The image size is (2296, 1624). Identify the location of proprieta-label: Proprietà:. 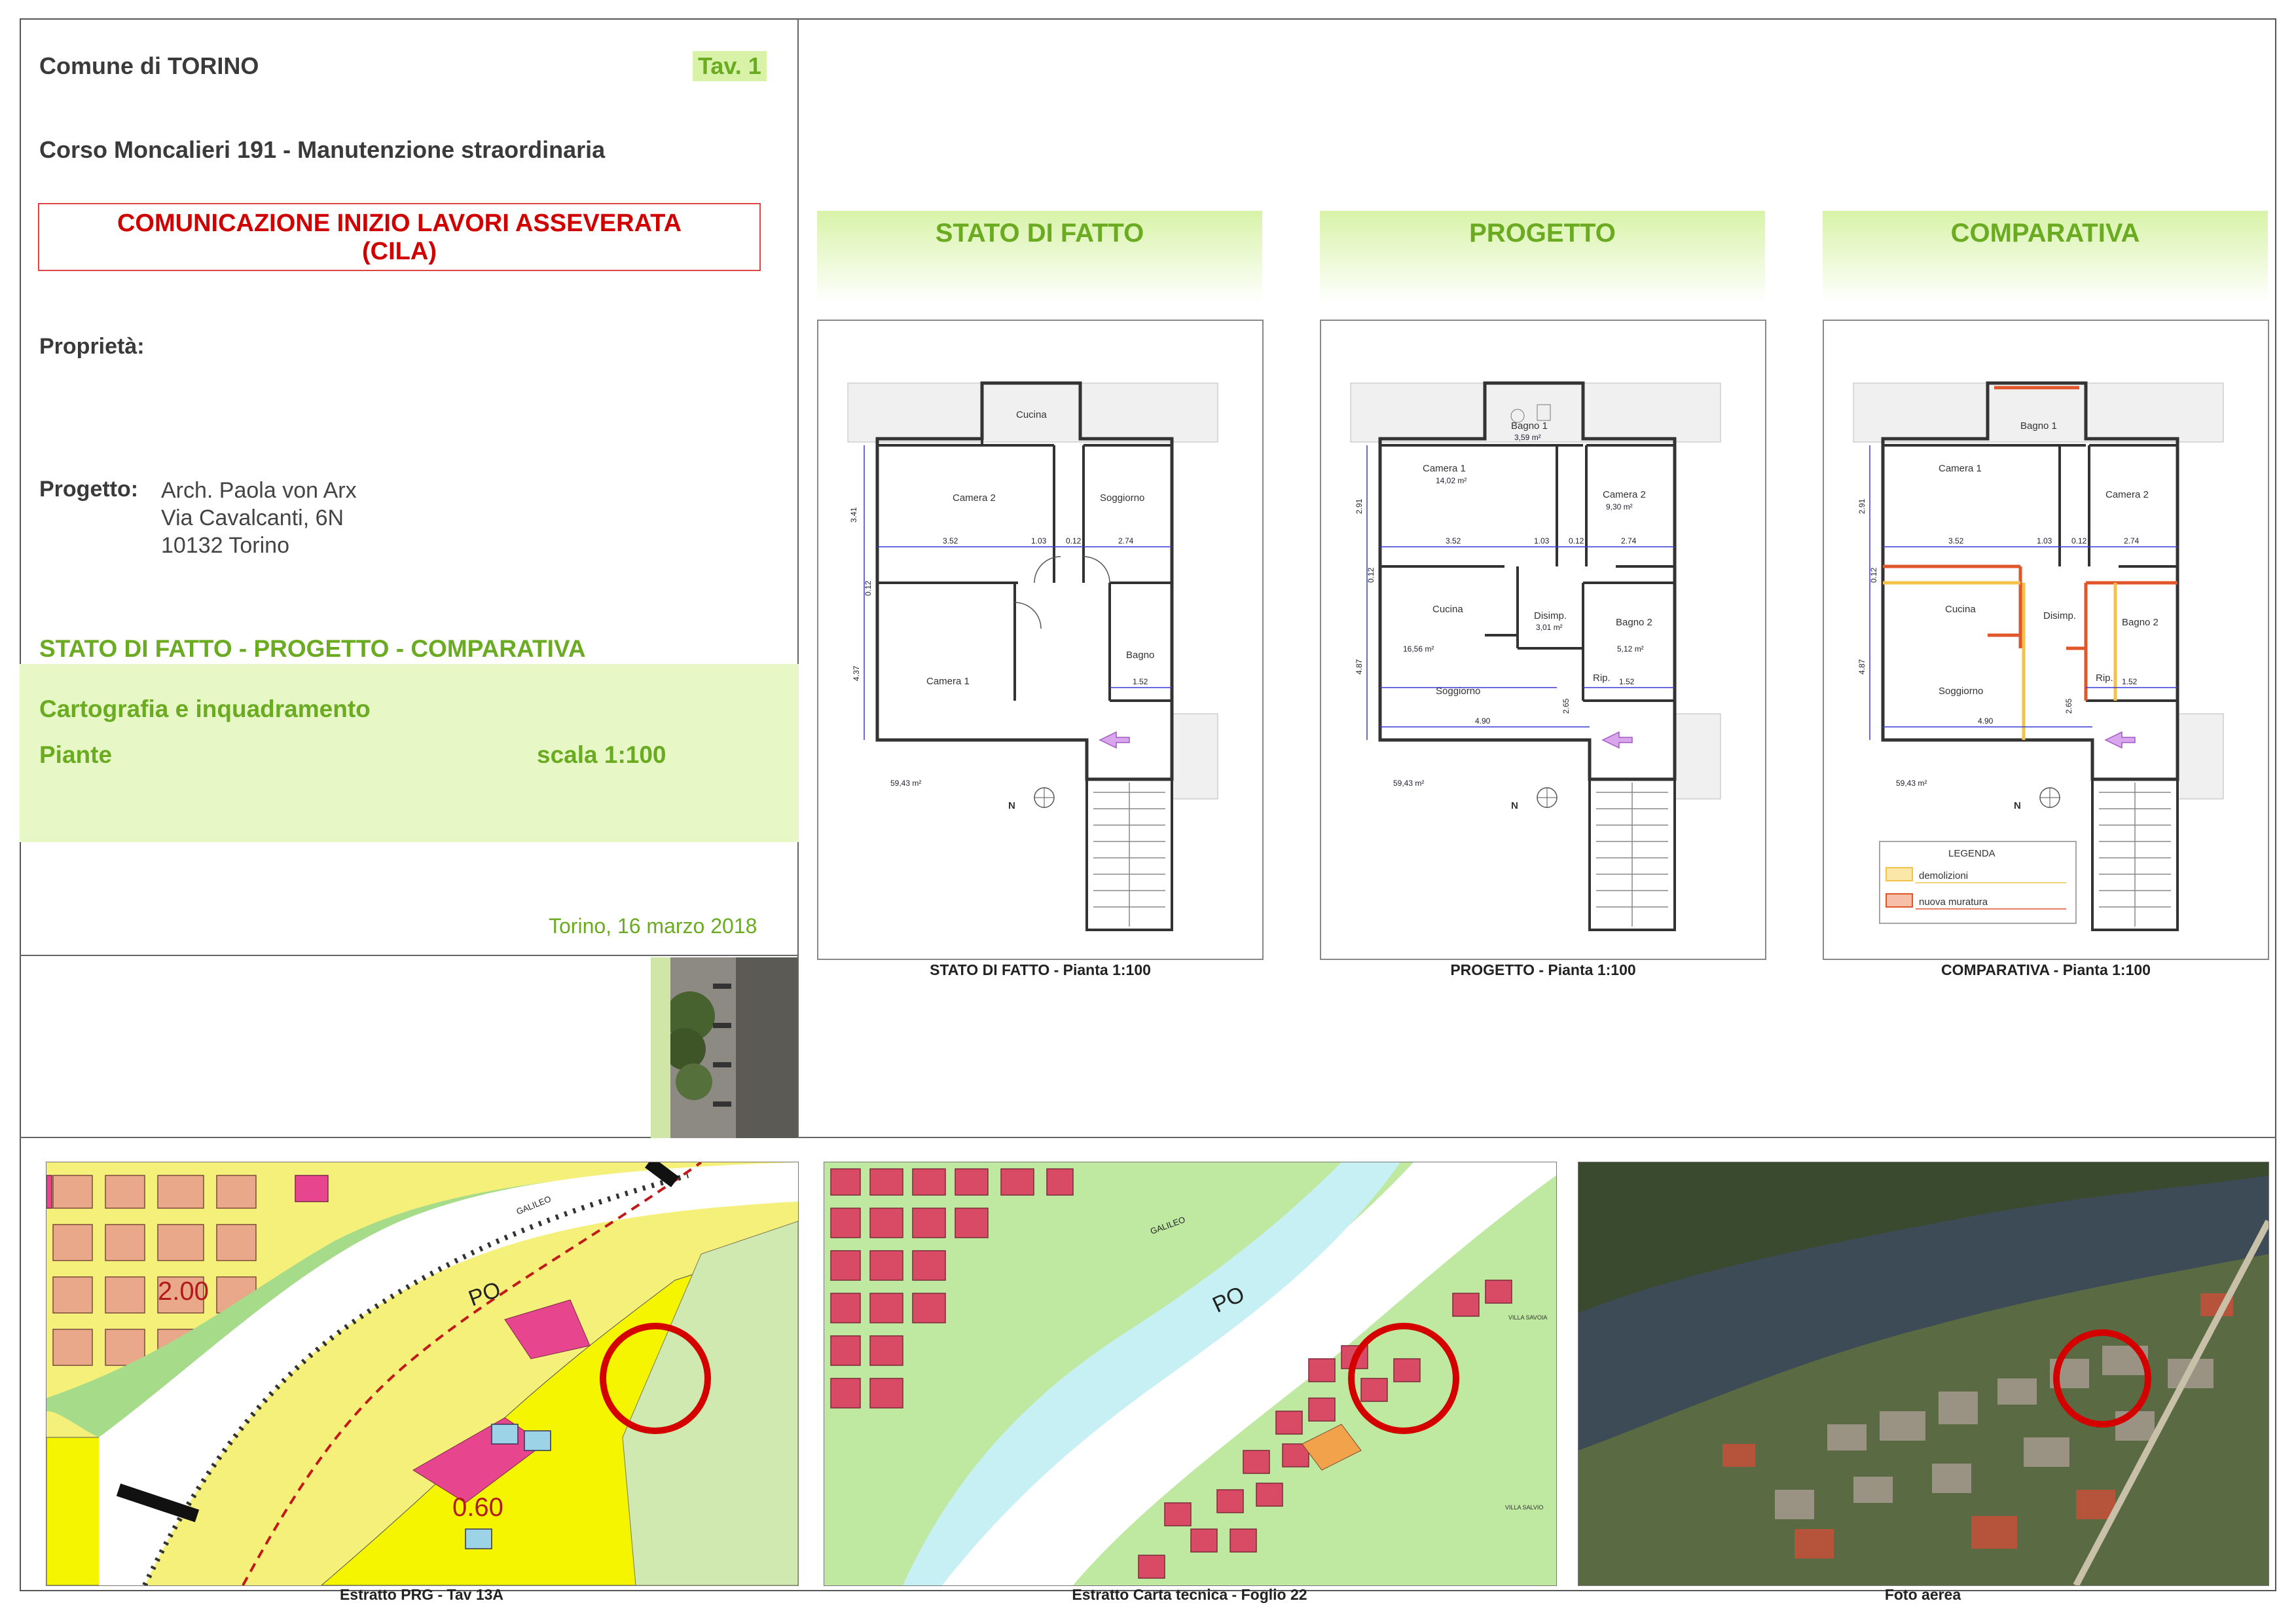
(92, 346).